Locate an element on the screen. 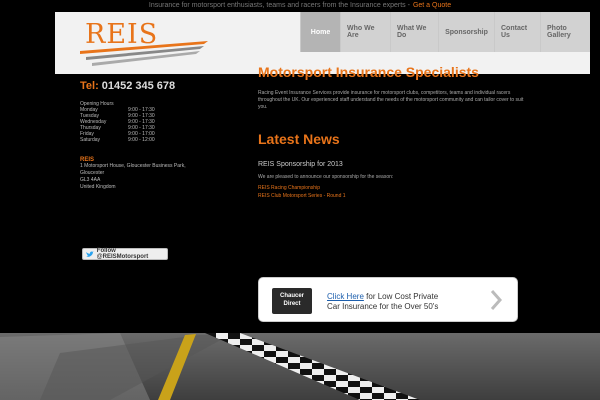 The width and height of the screenshot is (600, 400). hours-row: Saturday 9:00 - 12:00 is located at coordinates (135, 140).